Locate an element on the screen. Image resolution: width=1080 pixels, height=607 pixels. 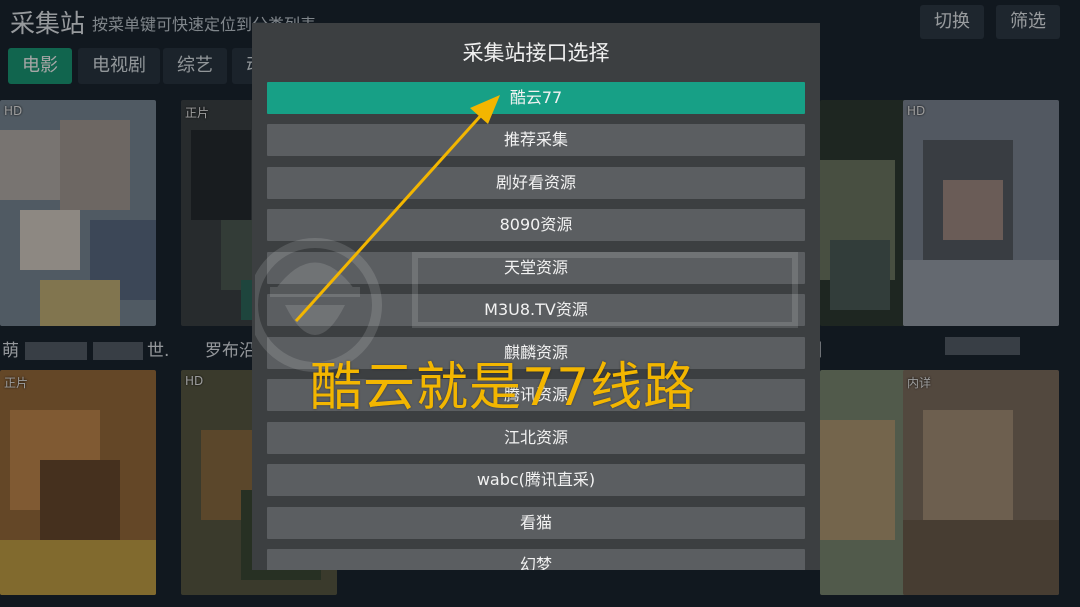
annotation-arrow is located at coordinates (397, 209).